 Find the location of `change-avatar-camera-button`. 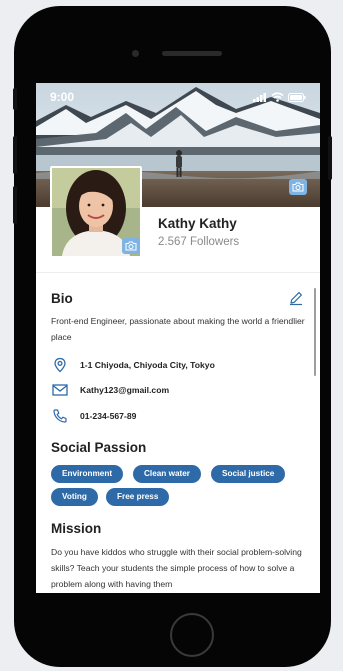

change-avatar-camera-button is located at coordinates (131, 246).